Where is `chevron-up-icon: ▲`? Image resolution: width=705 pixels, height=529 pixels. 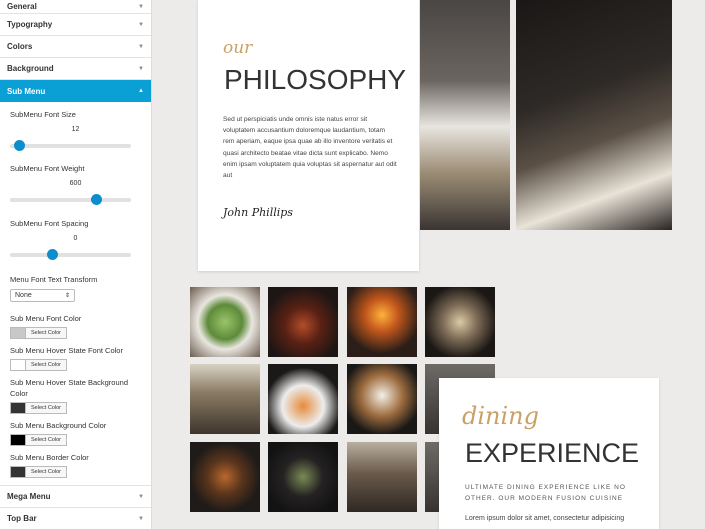
chevron-up-icon: ▲ is located at coordinates (141, 91).